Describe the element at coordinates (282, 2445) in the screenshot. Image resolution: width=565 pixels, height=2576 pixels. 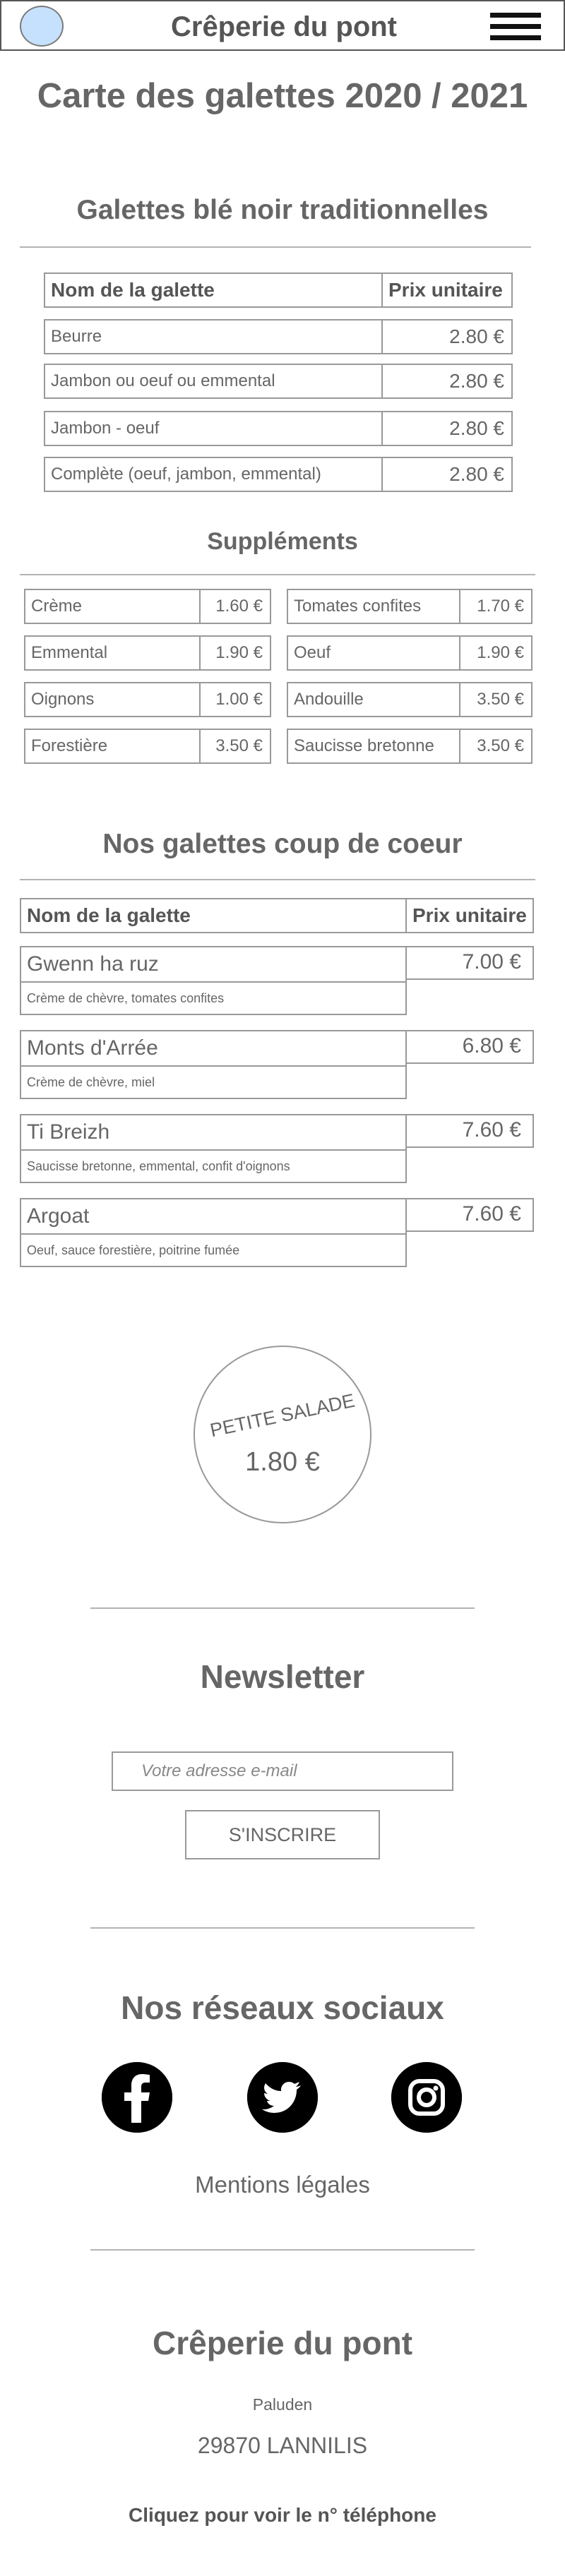
I see `footer-city: 29870 LANNILIS` at that location.